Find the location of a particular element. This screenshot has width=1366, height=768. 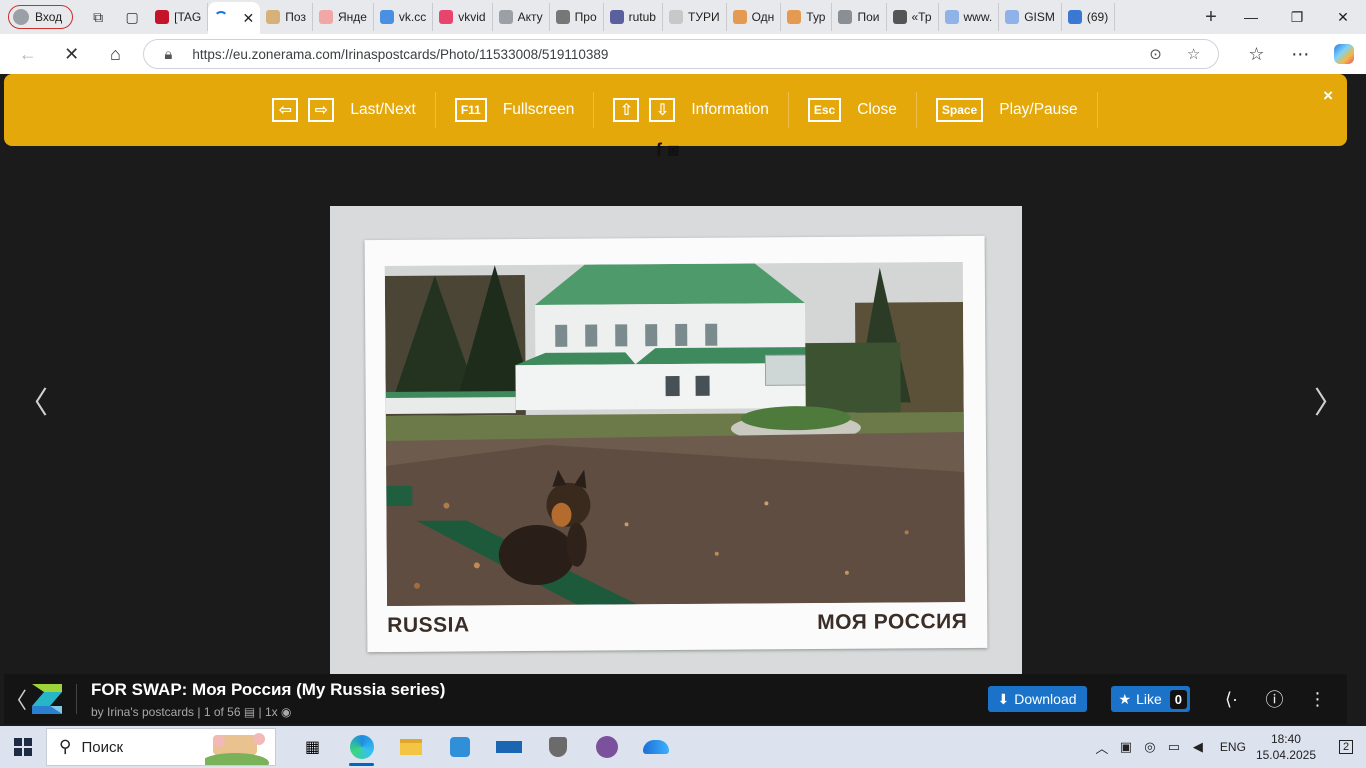

next-photo-icon: 〉 is located at coordinates (1329, 400).